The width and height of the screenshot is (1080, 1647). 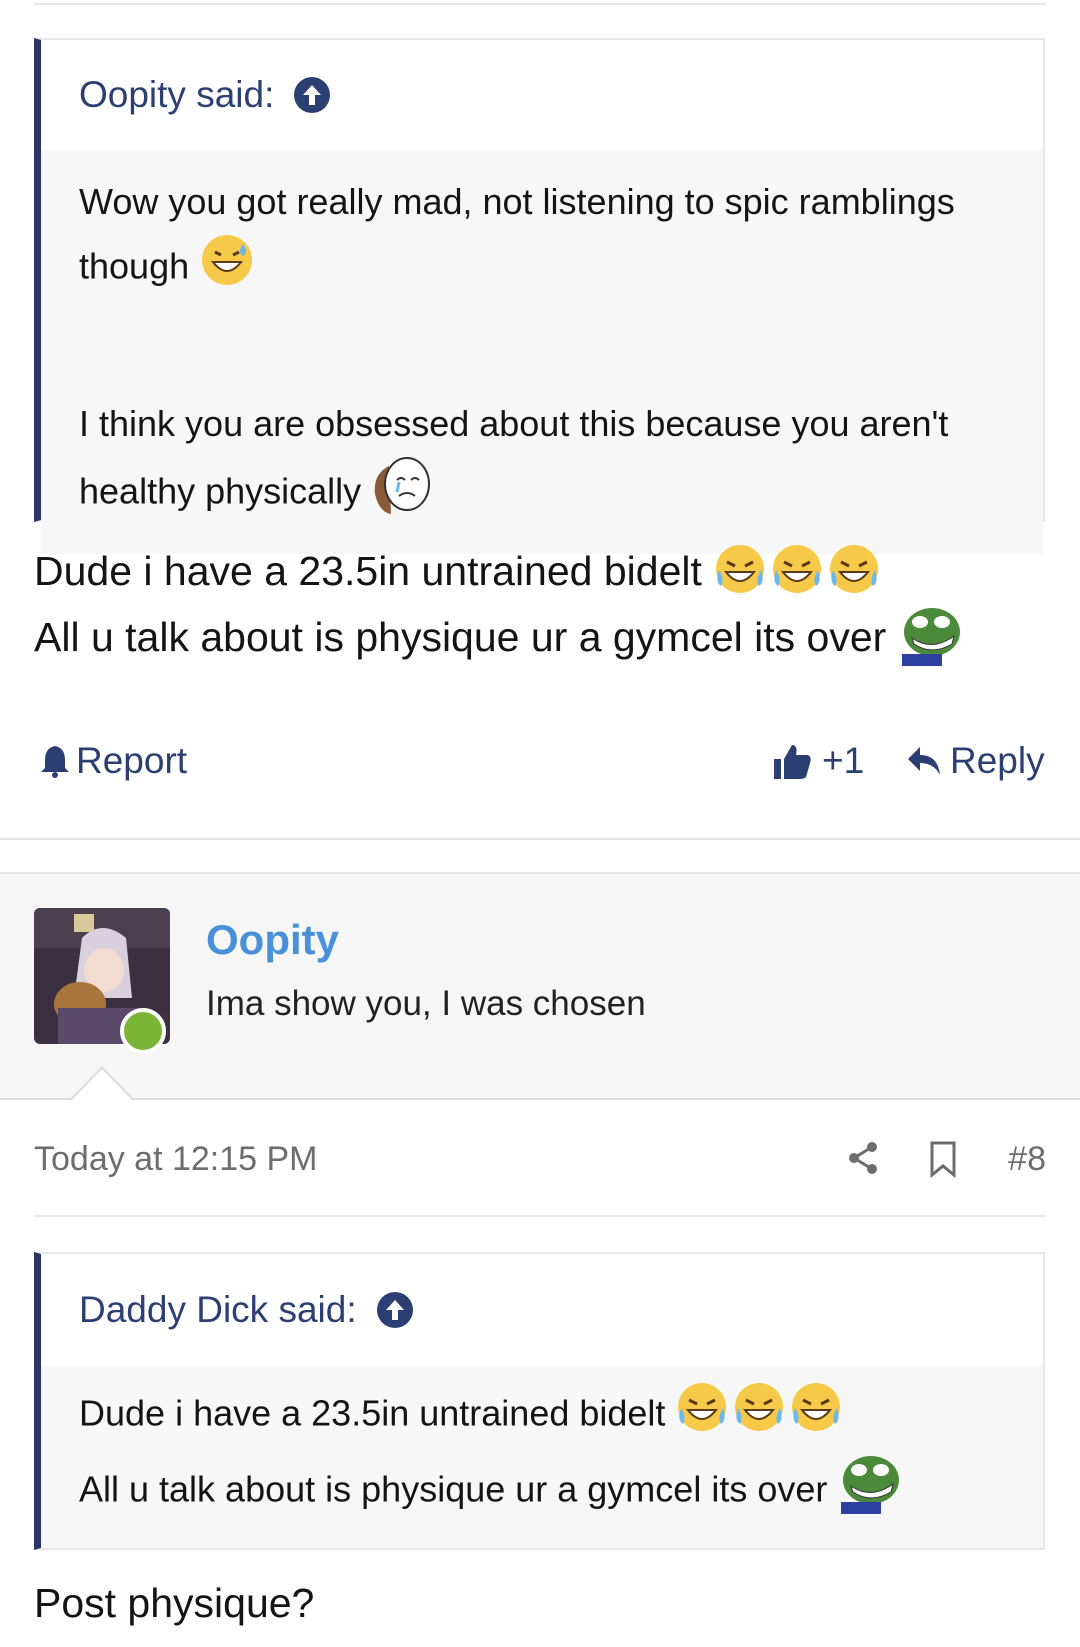 What do you see at coordinates (174, 1603) in the screenshot?
I see `post-message: Post physique?` at bounding box center [174, 1603].